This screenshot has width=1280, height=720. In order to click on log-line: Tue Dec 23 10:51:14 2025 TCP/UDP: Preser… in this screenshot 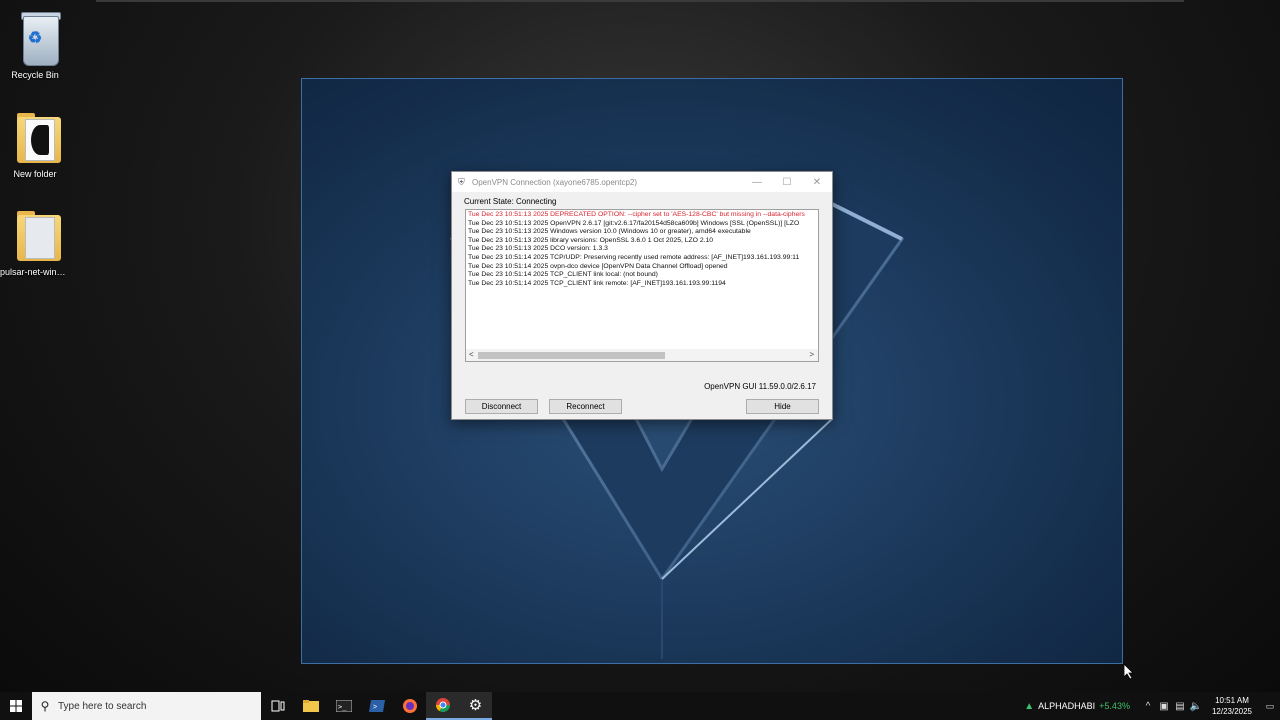, I will do `click(634, 257)`.